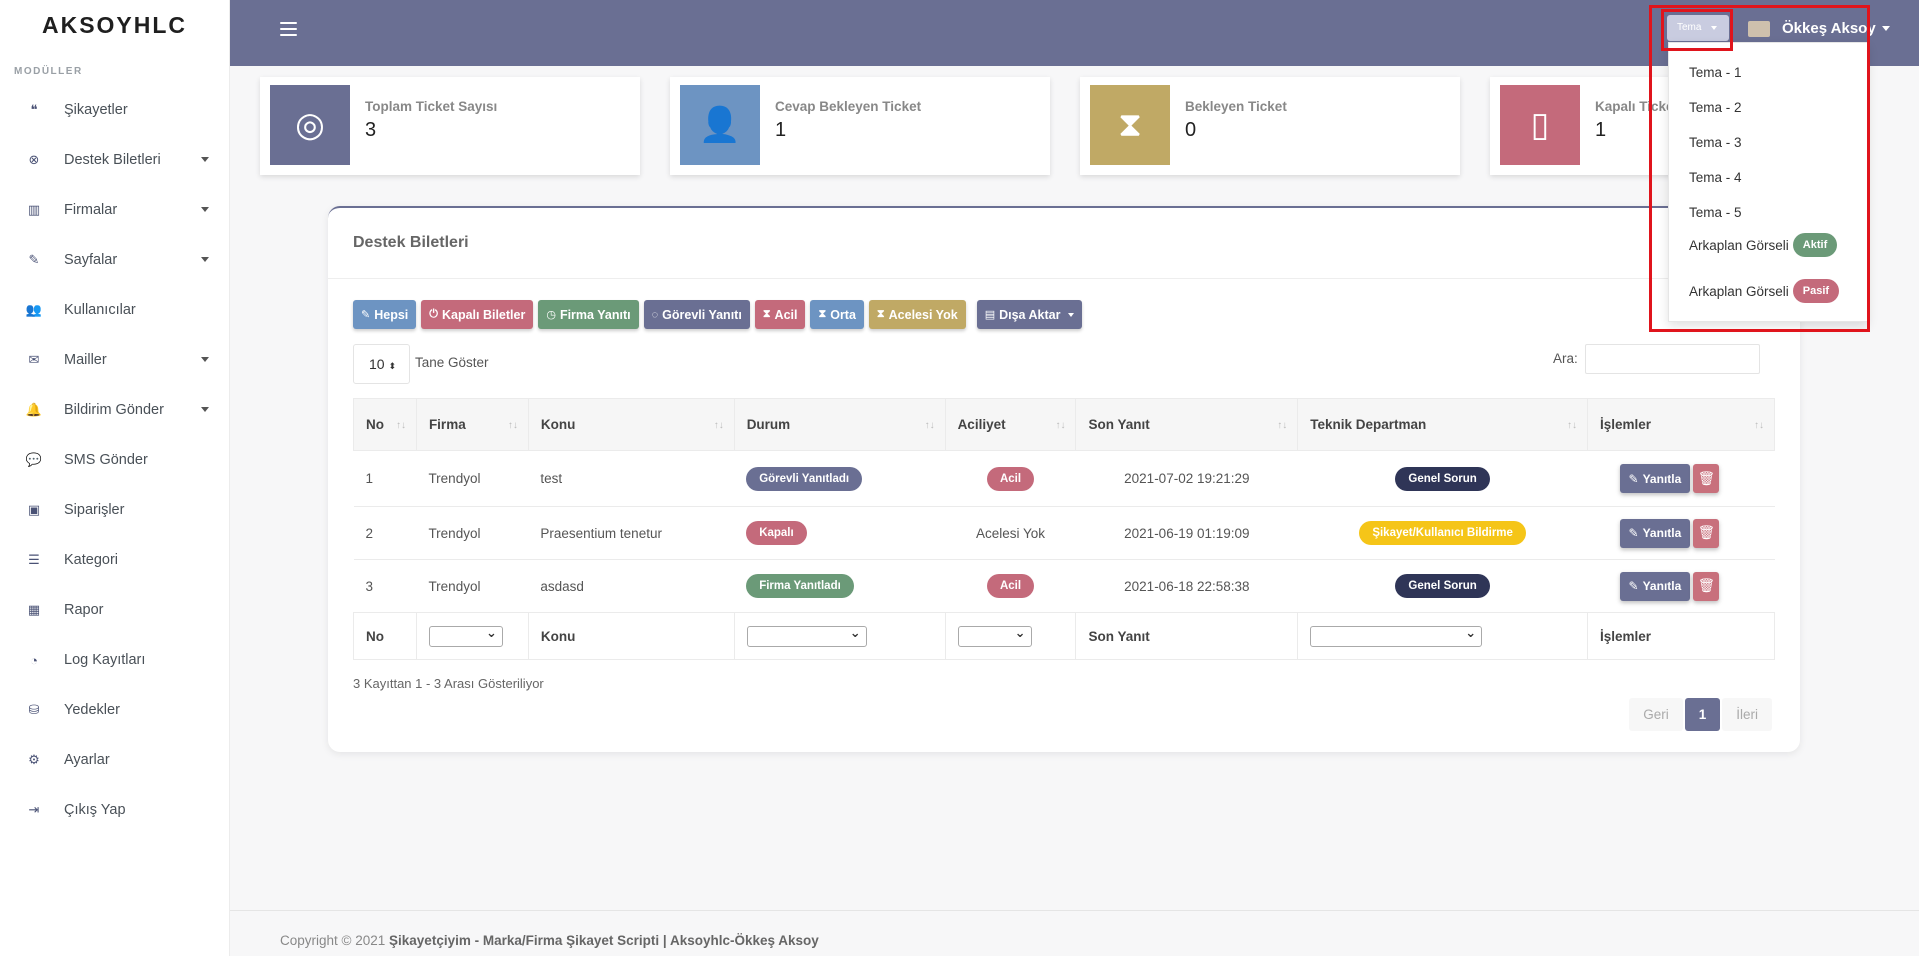 This screenshot has height=956, width=1919. I want to click on theme-option: Tema - 3, so click(1715, 142).